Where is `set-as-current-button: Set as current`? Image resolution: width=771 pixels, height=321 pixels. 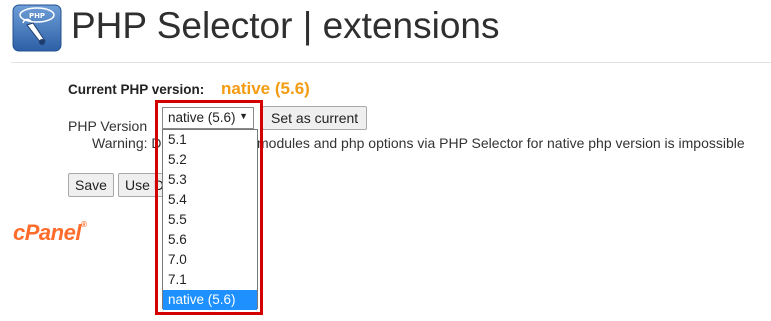 set-as-current-button: Set as current is located at coordinates (315, 118).